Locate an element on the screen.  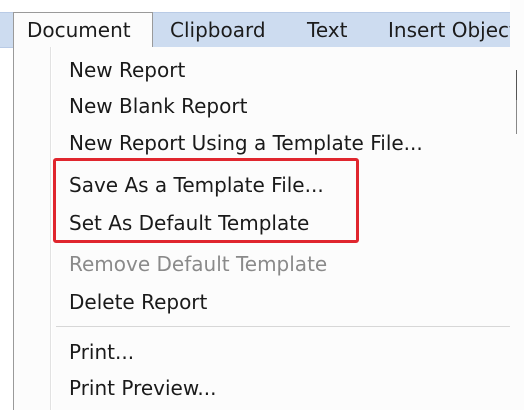
menu-bar: Document Clipboard Text Insert Object is located at coordinates (262, 30).